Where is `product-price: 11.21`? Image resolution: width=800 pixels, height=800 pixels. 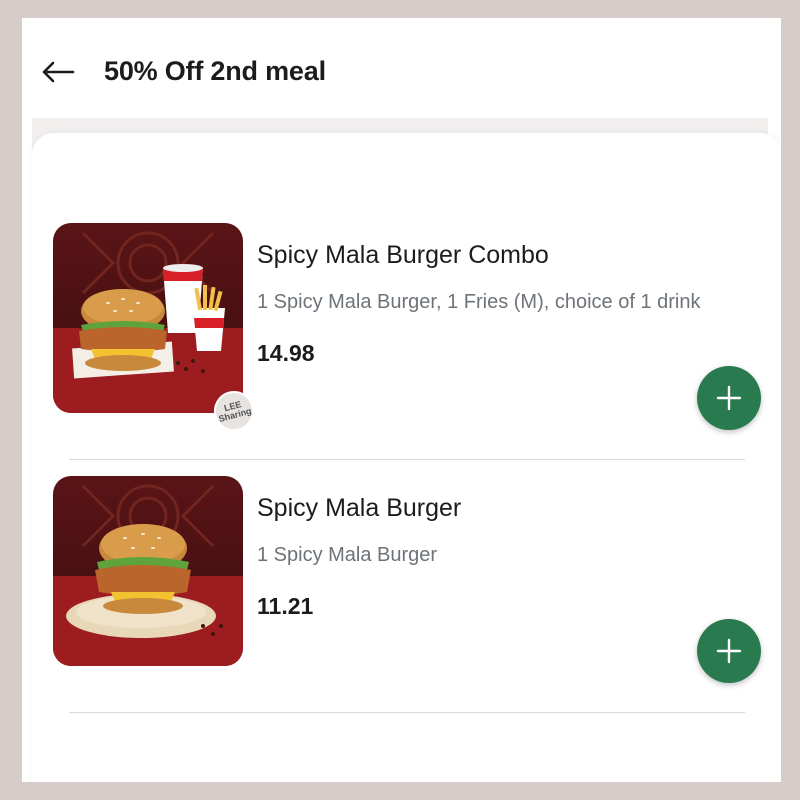
product-price: 11.21 is located at coordinates (285, 606).